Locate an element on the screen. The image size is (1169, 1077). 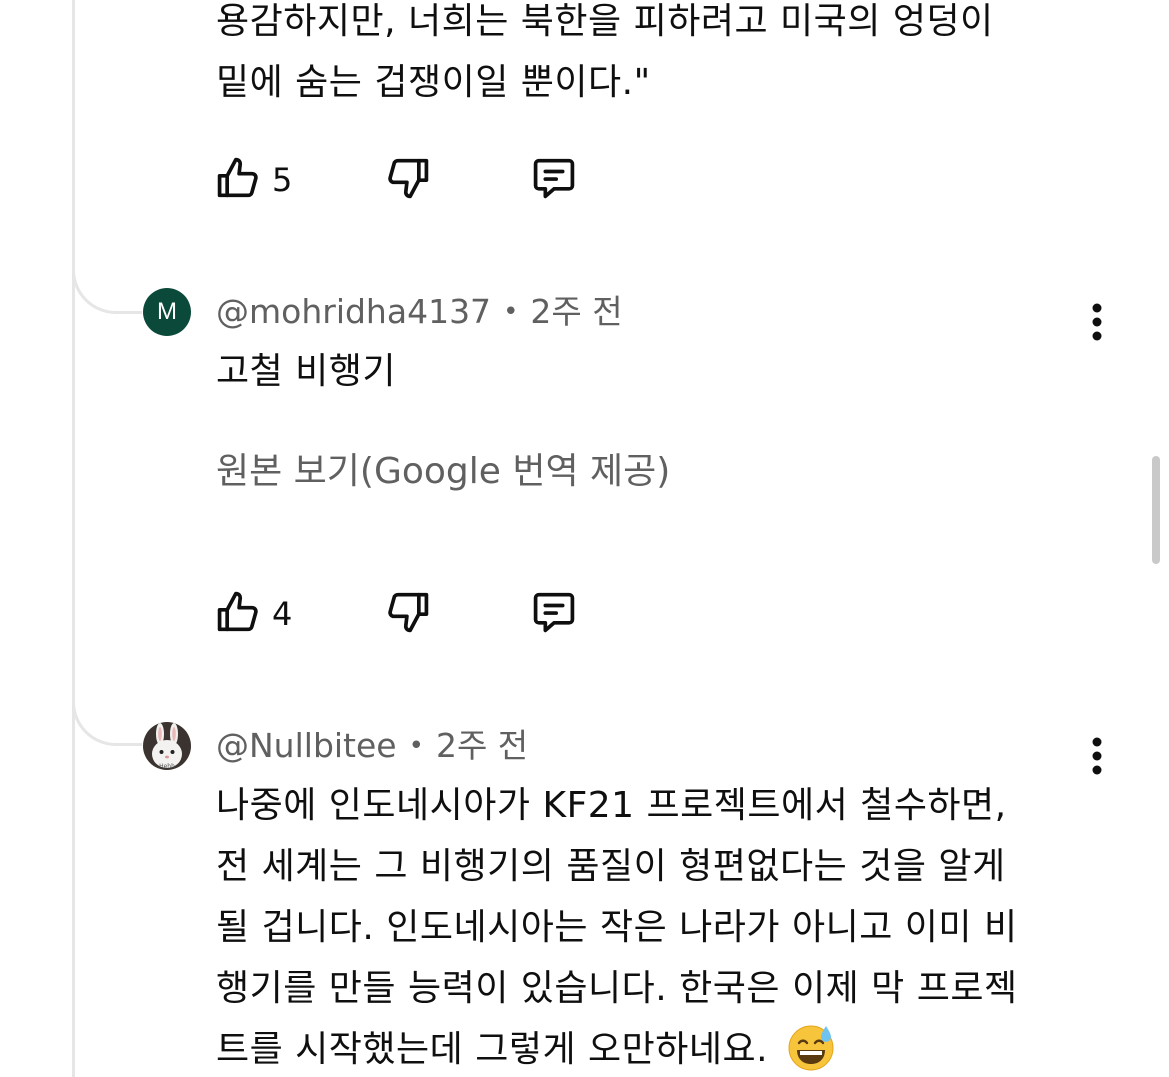
comment-actions: 5 is located at coordinates (412, 180).